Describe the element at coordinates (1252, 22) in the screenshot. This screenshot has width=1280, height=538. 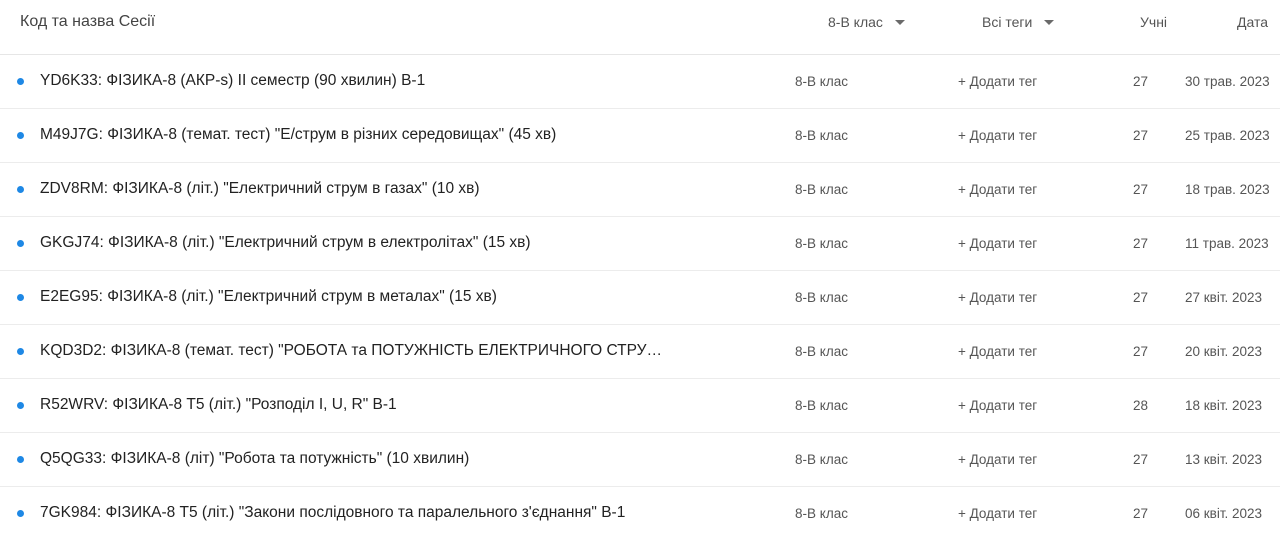
I see `column-header-date: Дата` at that location.